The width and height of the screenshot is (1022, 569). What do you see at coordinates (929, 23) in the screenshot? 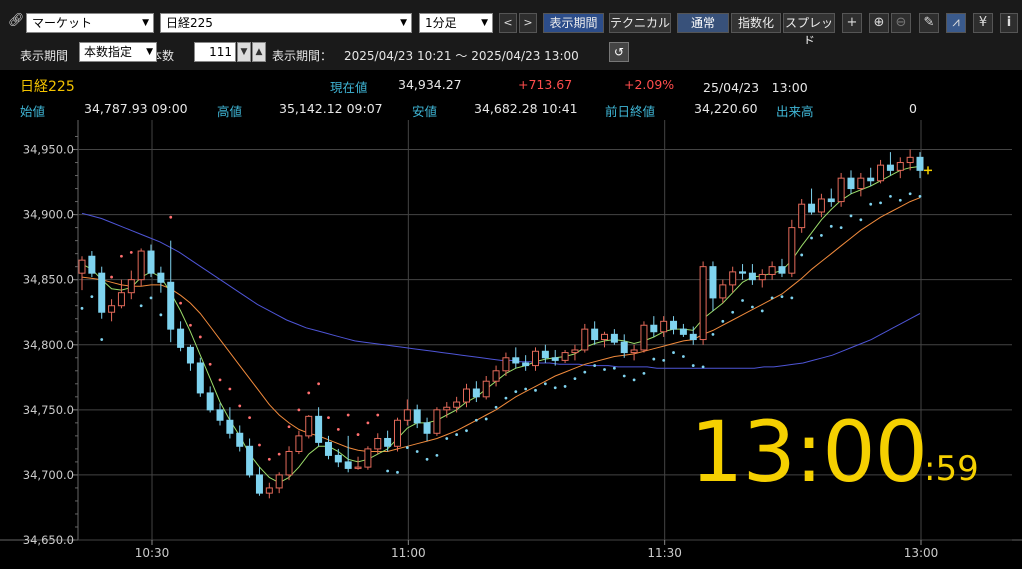
I see `draw-button: ✎` at bounding box center [929, 23].